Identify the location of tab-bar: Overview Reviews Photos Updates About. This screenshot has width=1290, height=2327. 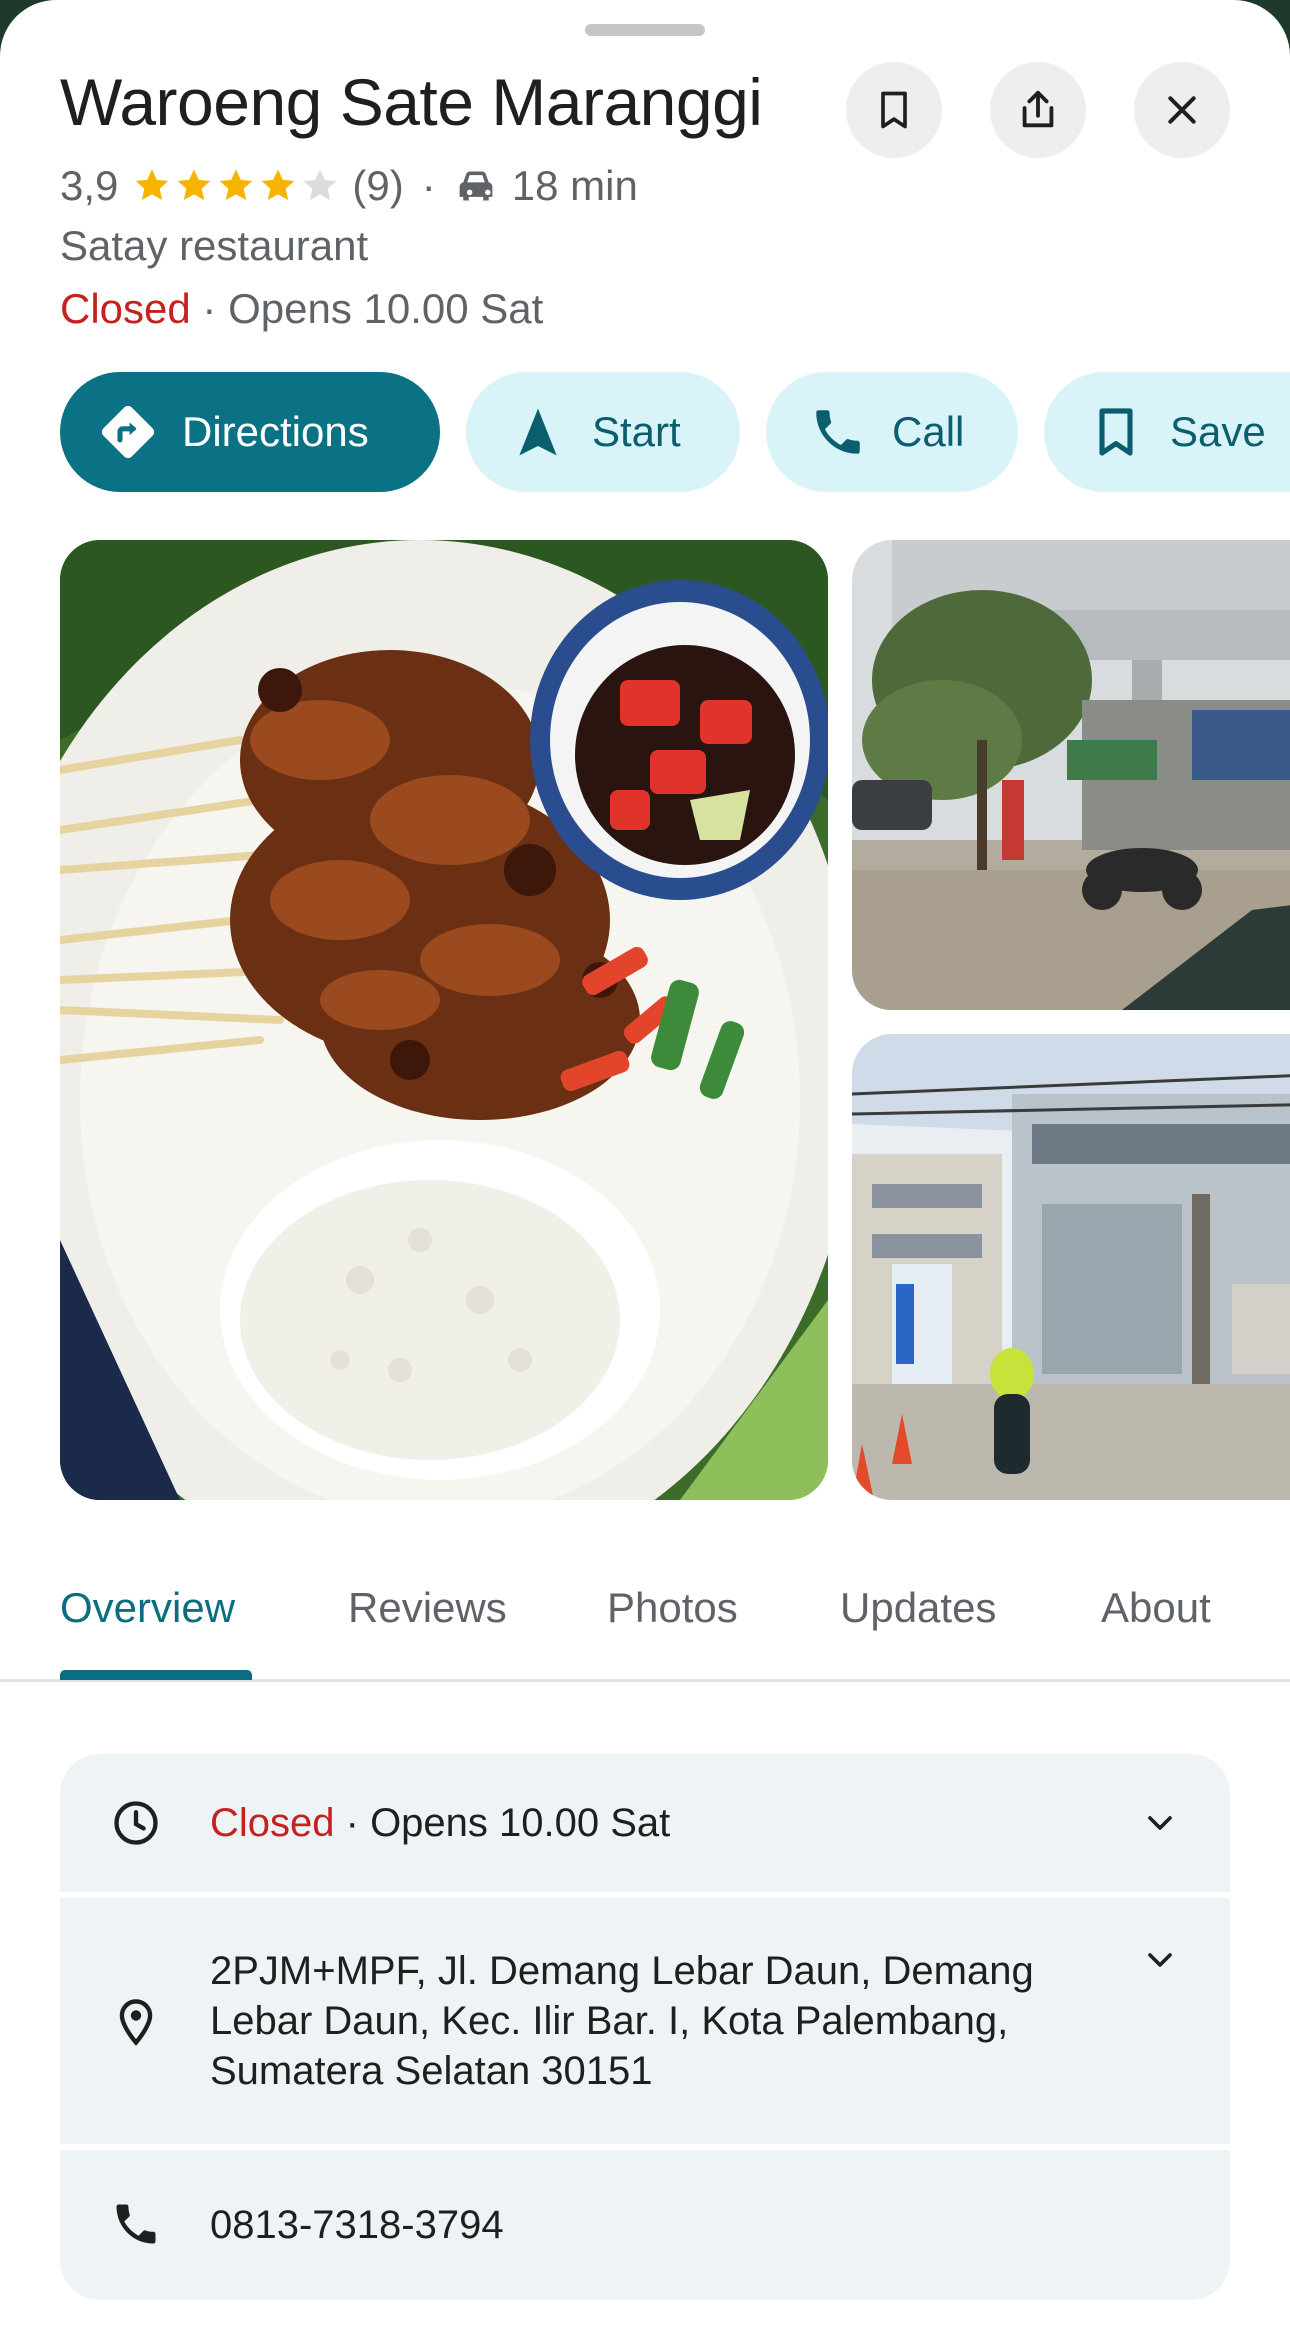
(645, 1626).